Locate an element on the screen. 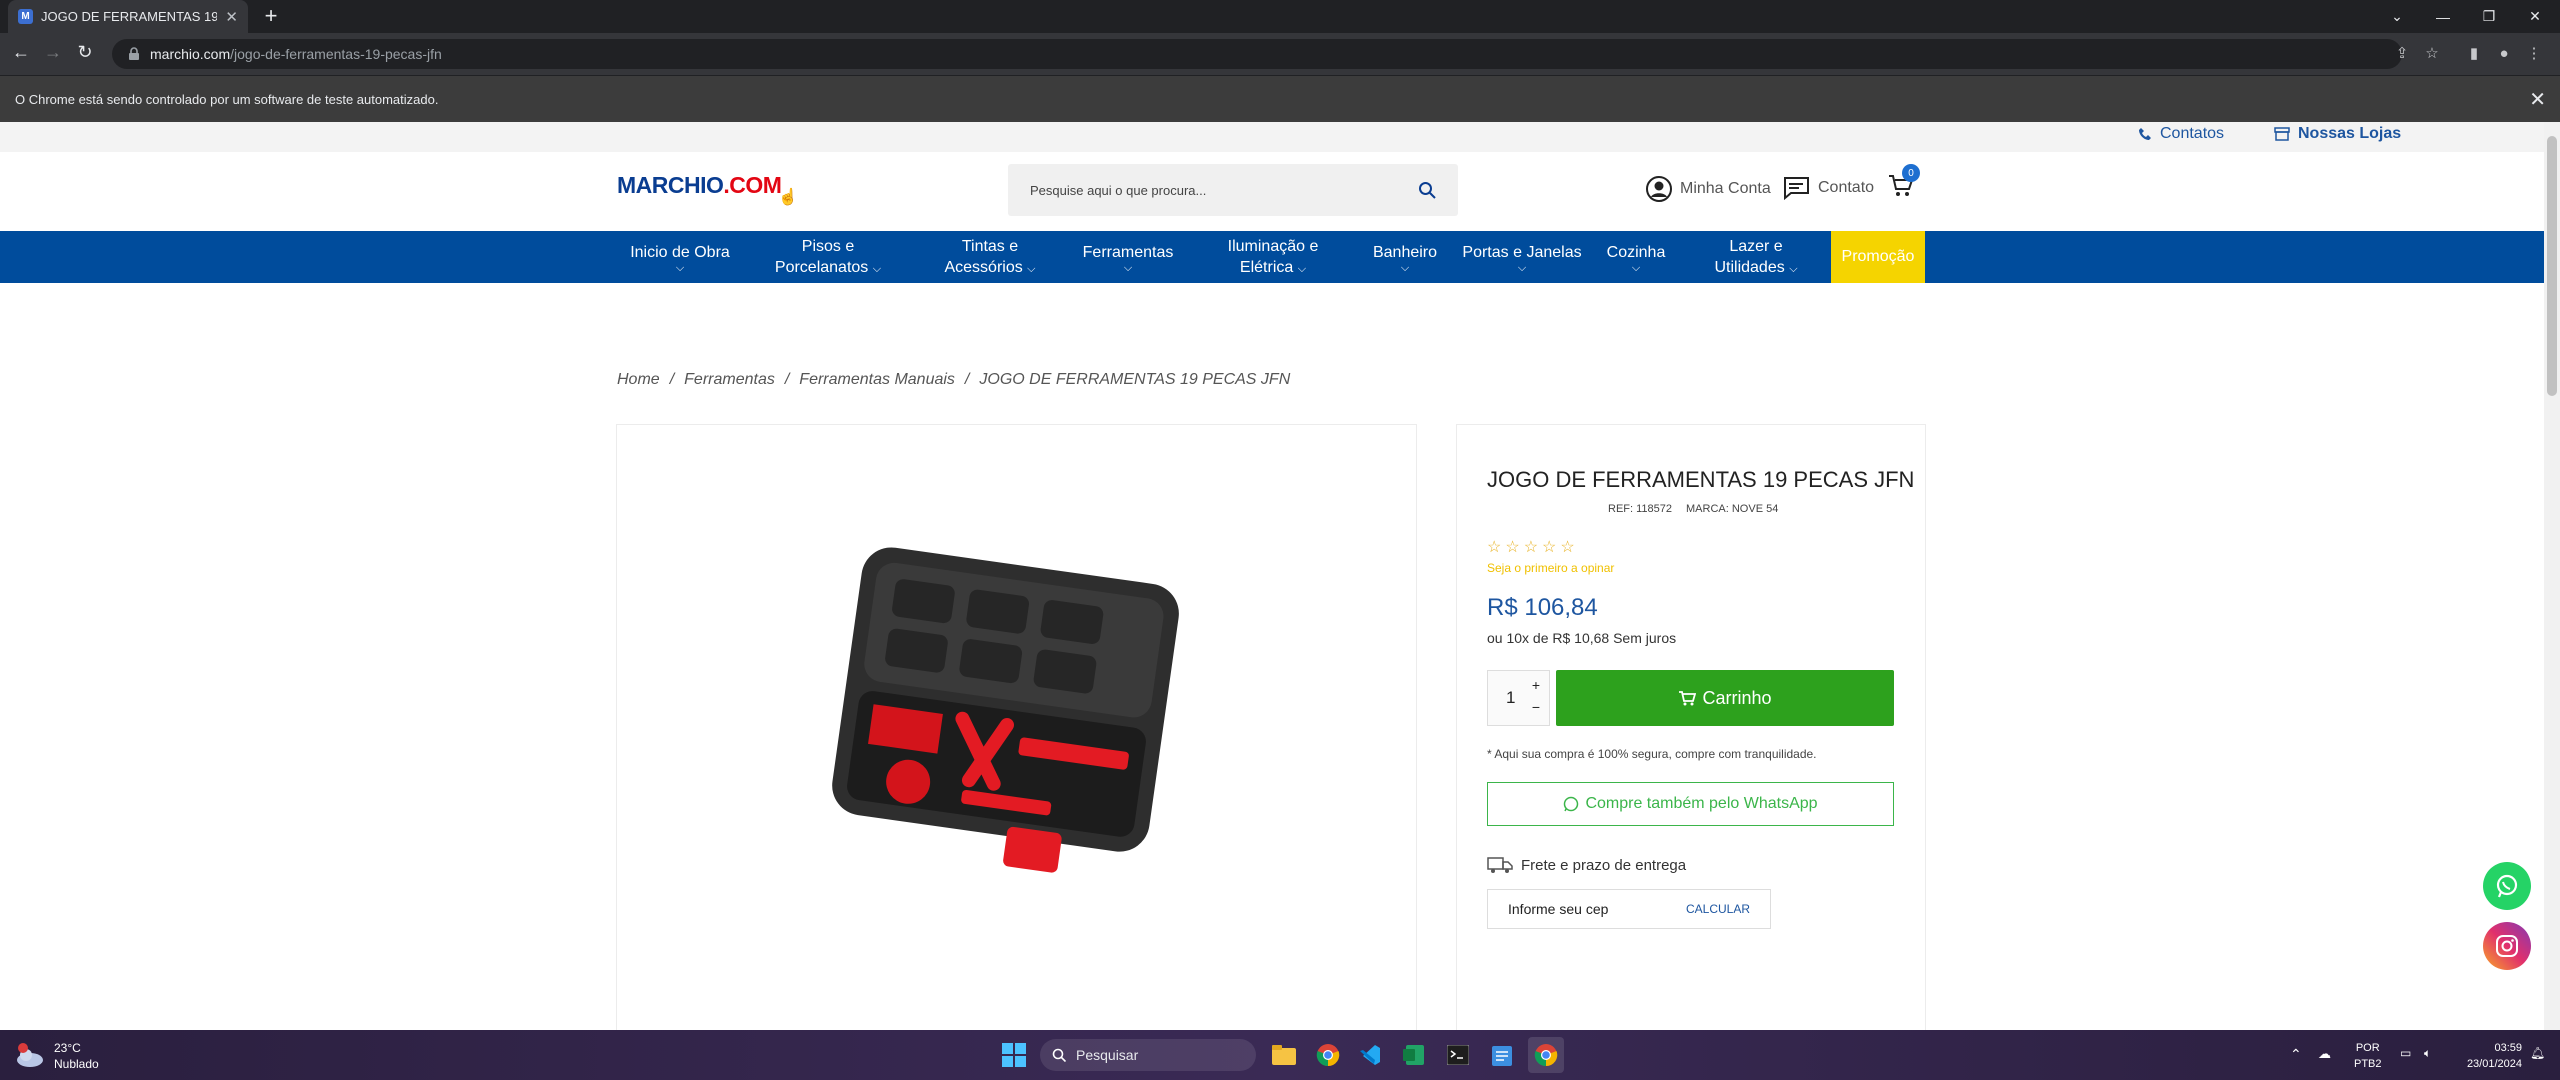 The height and width of the screenshot is (1080, 2560). file-explorer-icon is located at coordinates (1284, 1055).